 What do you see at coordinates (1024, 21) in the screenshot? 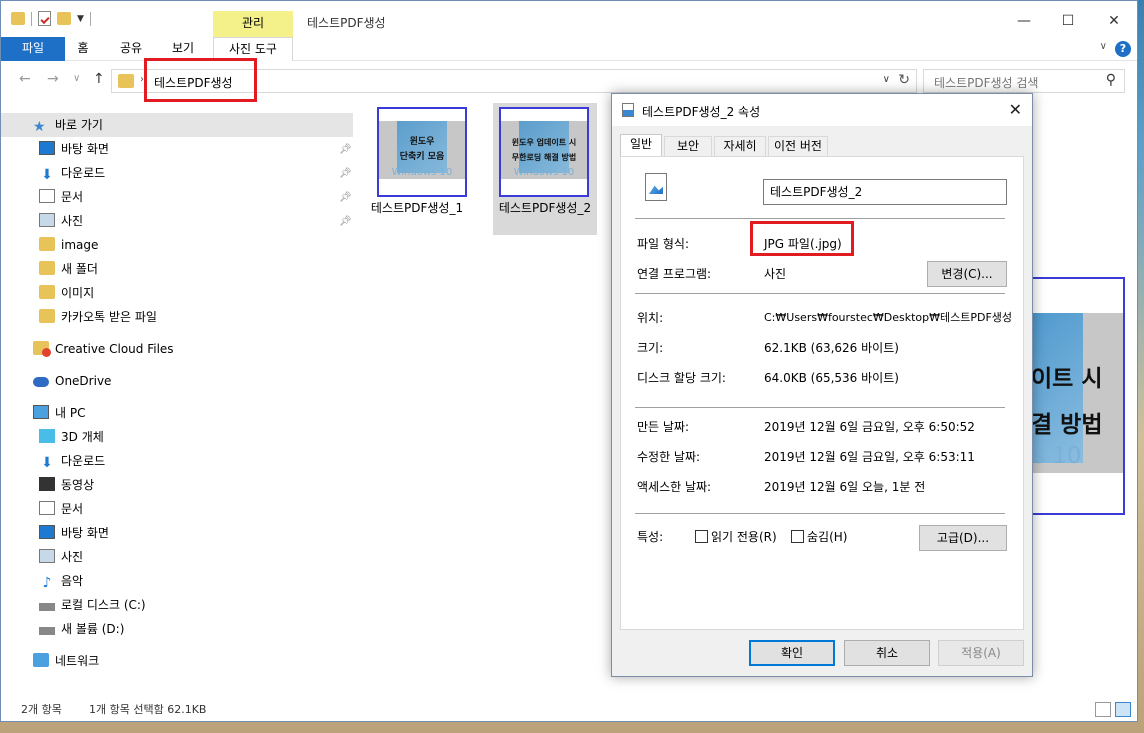
I see `minimize-button: —` at bounding box center [1024, 21].